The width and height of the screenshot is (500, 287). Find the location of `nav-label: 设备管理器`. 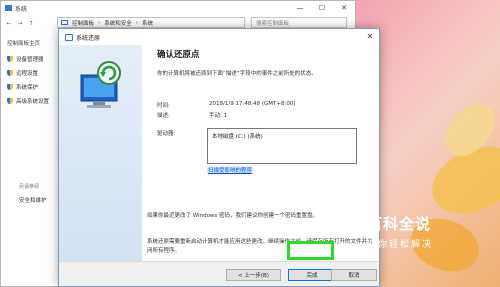

nav-label: 设备管理器 is located at coordinates (30, 60).